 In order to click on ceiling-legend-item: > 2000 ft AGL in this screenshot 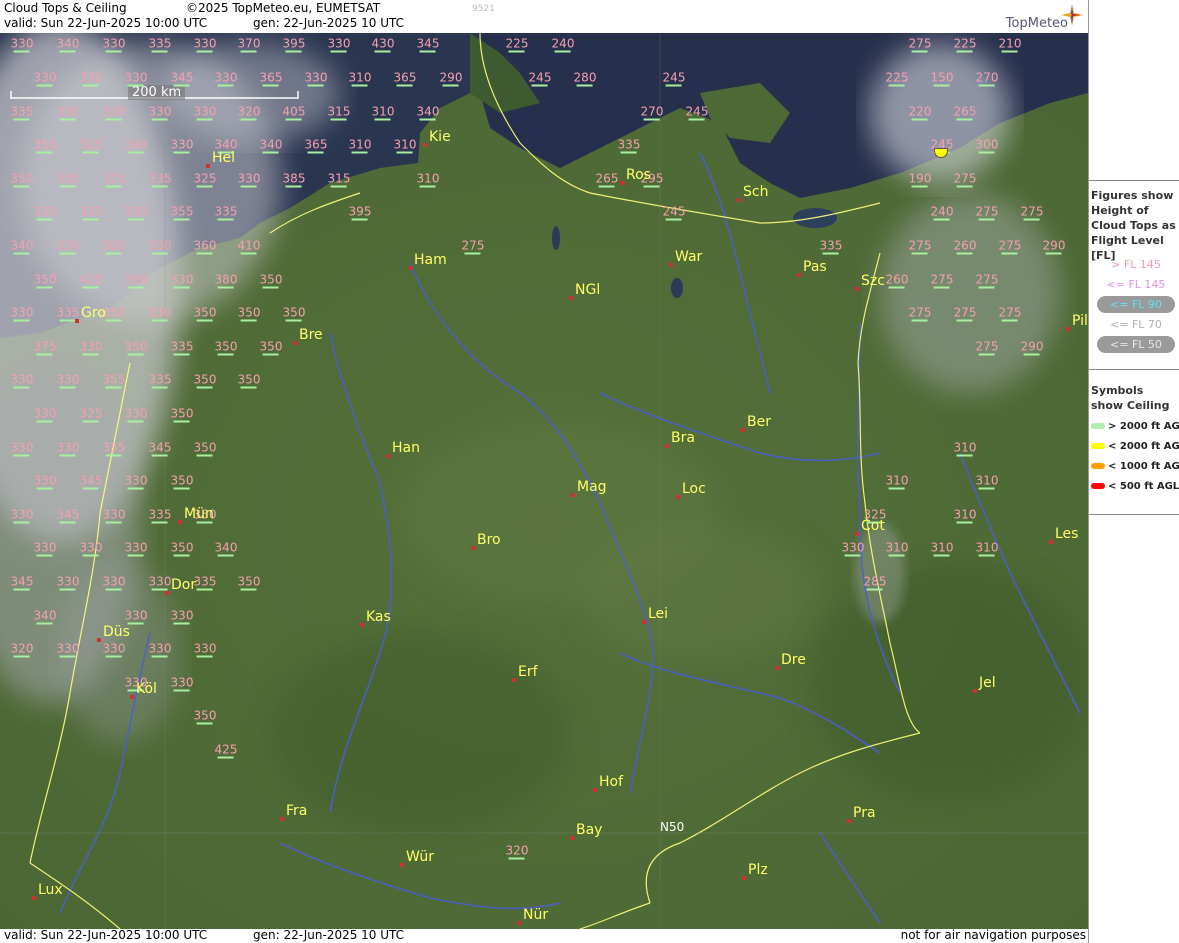, I will do `click(1135, 426)`.